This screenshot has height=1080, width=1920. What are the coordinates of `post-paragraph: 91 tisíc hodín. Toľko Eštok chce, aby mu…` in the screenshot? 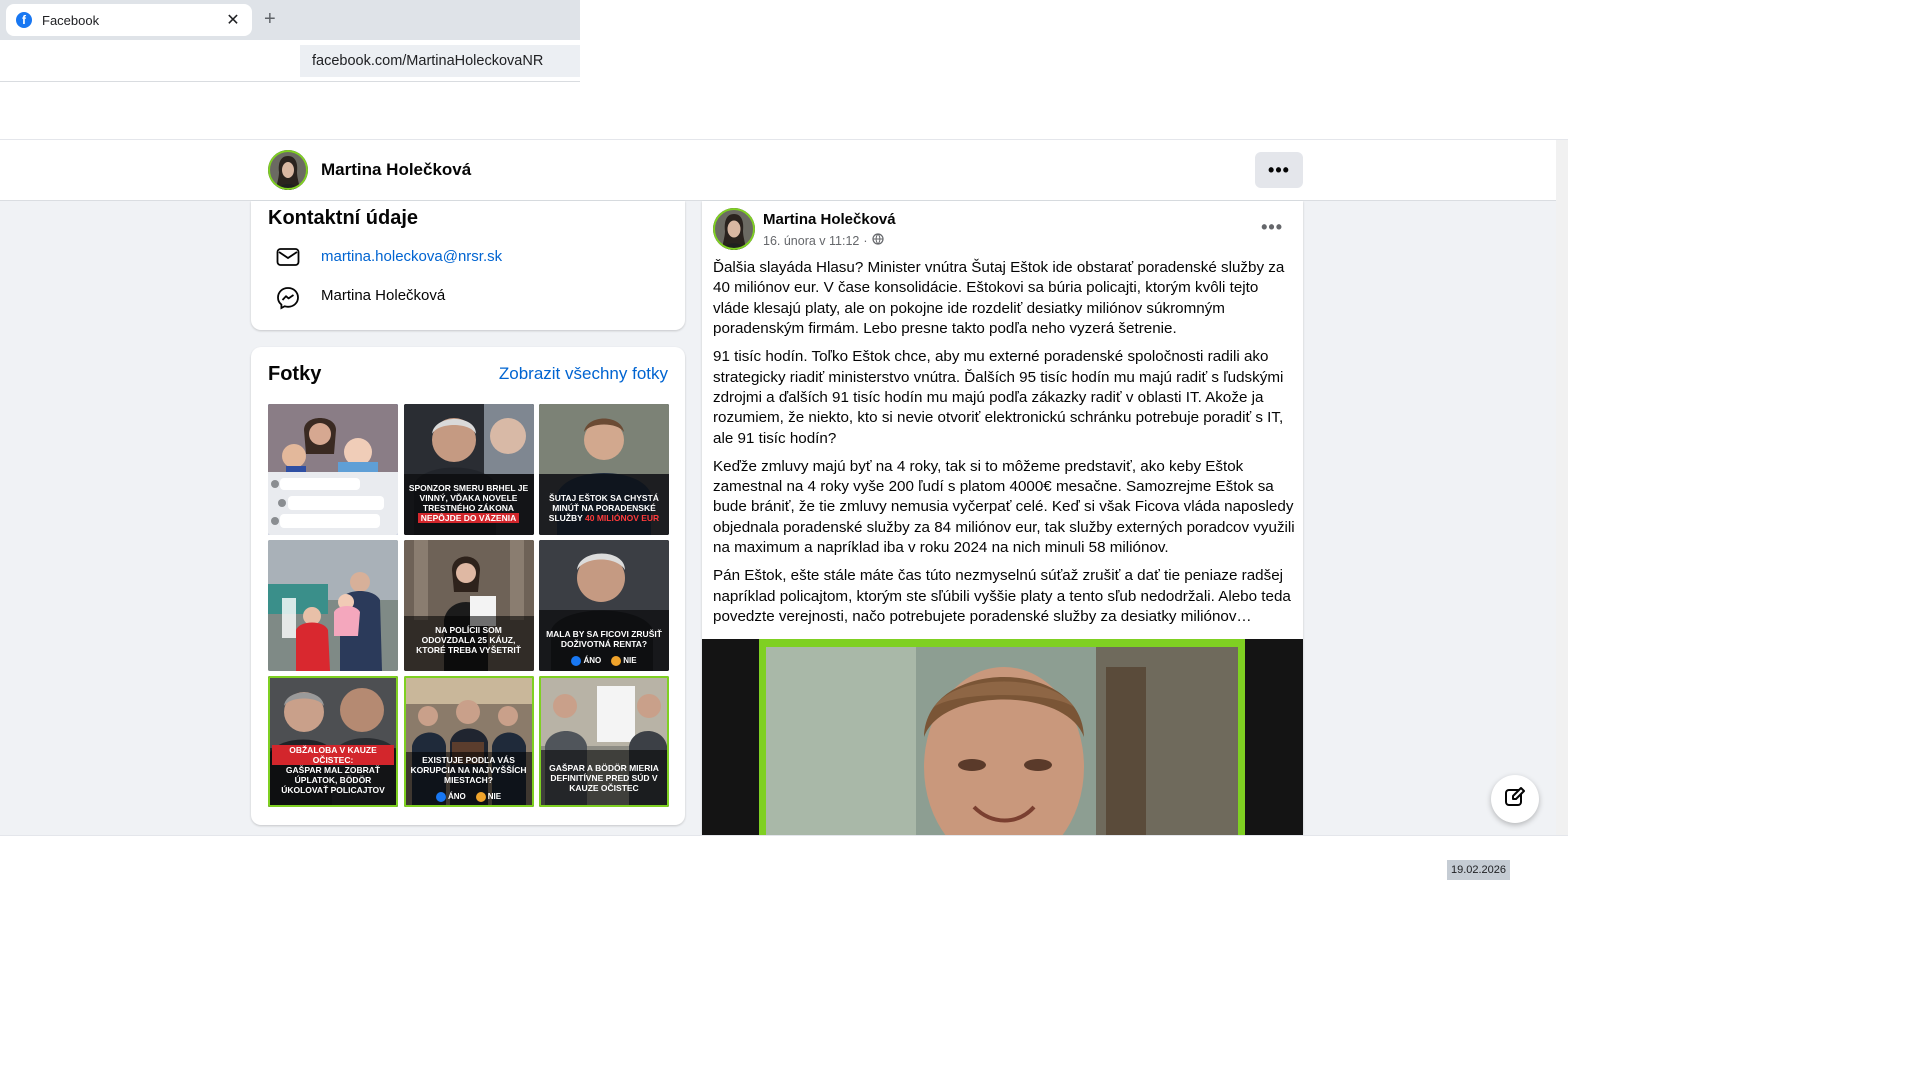 It's located at (998, 397).